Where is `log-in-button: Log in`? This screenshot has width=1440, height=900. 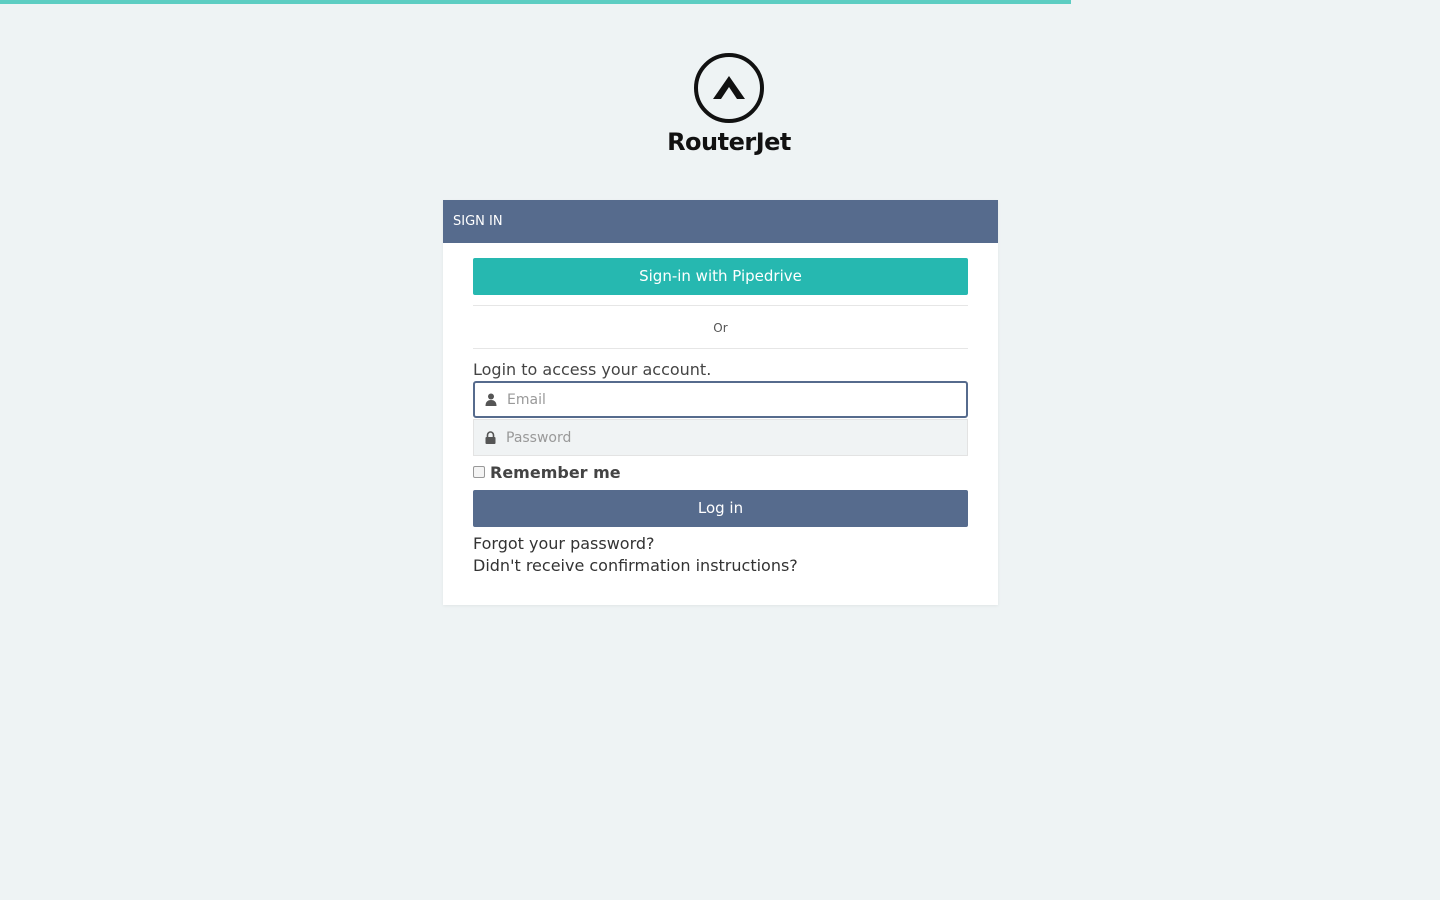
log-in-button: Log in is located at coordinates (720, 508).